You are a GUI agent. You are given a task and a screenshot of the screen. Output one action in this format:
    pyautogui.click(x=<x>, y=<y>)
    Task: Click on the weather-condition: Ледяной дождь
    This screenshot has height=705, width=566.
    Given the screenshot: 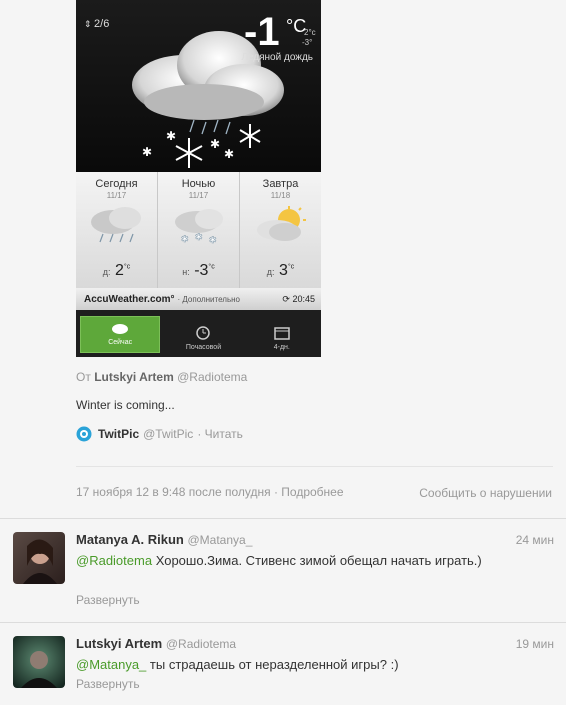 What is the action you would take?
    pyautogui.click(x=277, y=57)
    